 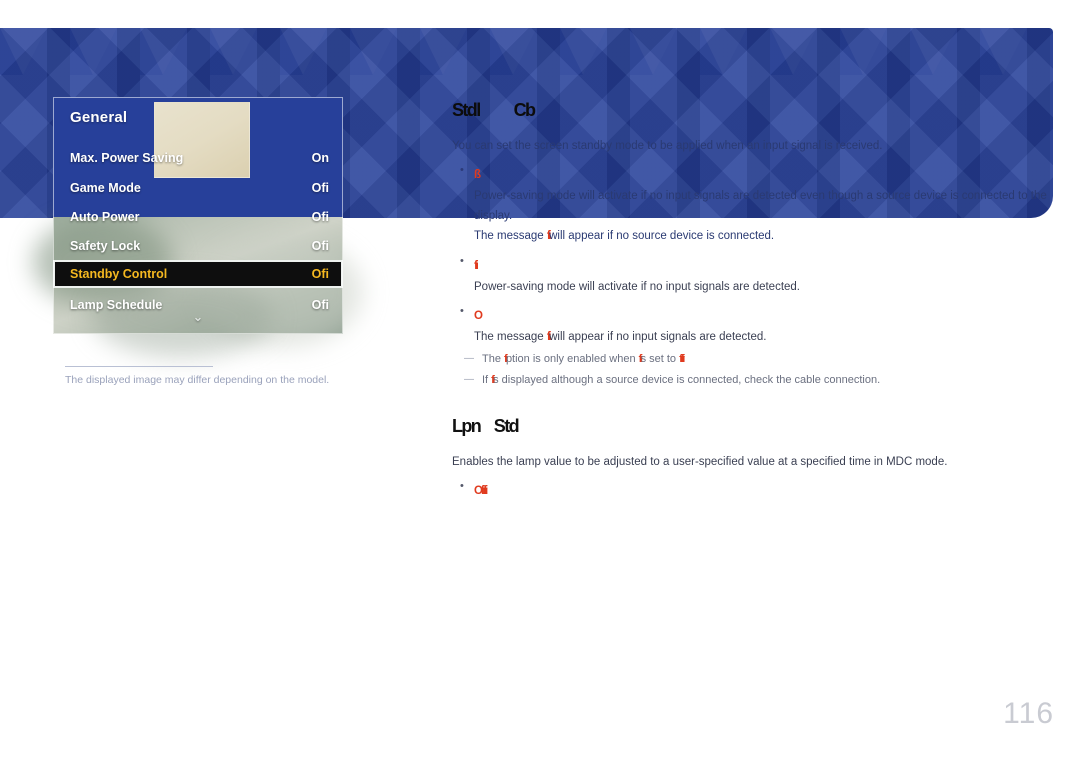 I want to click on note-text-middle: ption is only enabled when, so click(x=572, y=359).